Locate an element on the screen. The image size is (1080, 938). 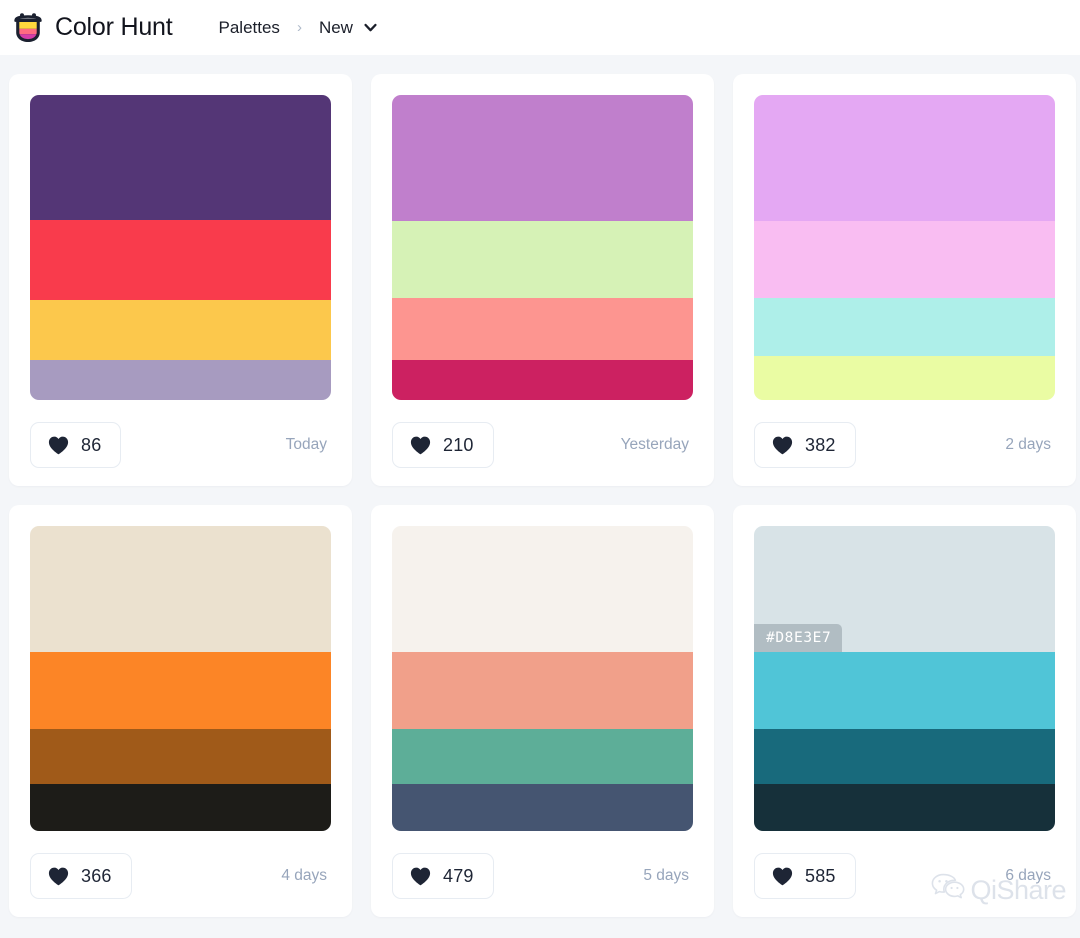
chevron-down-icon is located at coordinates (370, 27).